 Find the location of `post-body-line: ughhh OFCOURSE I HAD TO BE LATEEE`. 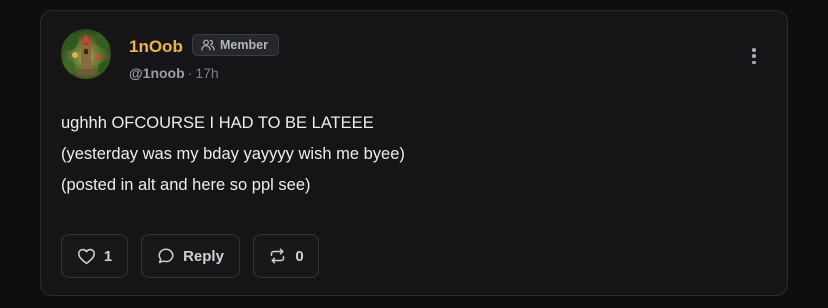

post-body-line: ughhh OFCOURSE I HAD TO BE LATEEE is located at coordinates (217, 123).